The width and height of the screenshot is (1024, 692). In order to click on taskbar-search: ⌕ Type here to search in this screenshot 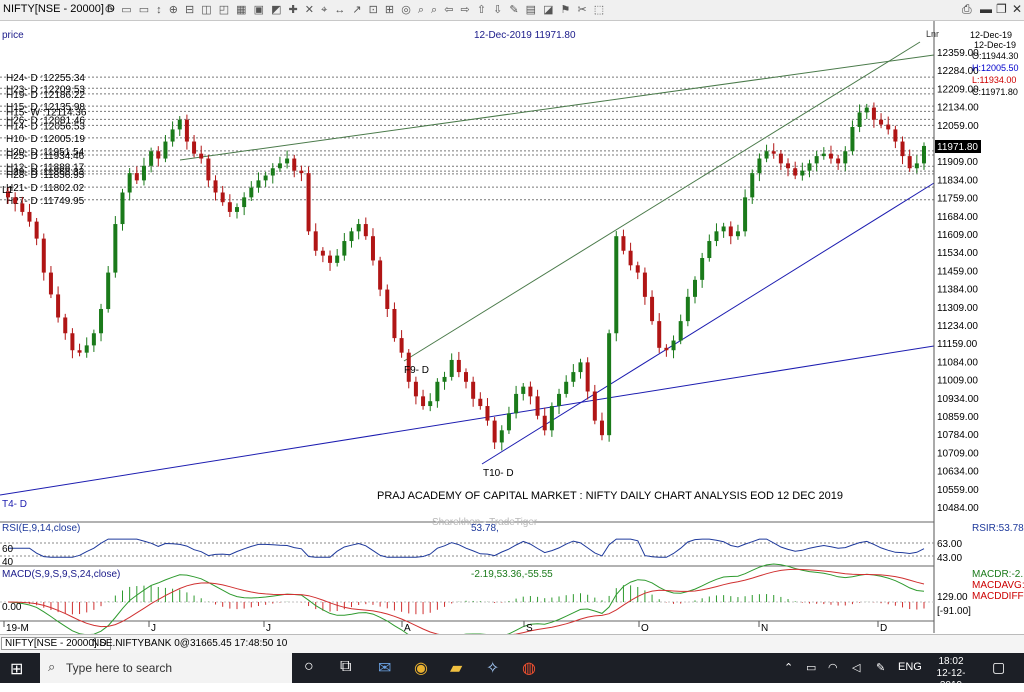, I will do `click(166, 668)`.